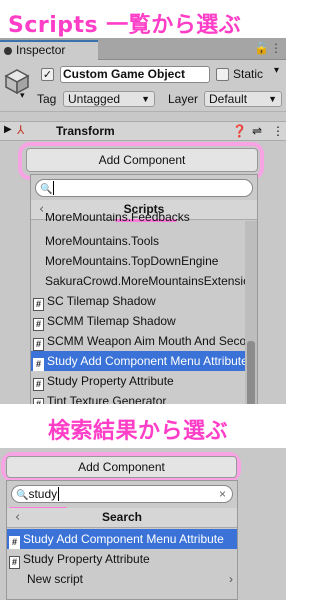 The width and height of the screenshot is (320, 600). I want to click on tag-value: Untagged, so click(94, 99).